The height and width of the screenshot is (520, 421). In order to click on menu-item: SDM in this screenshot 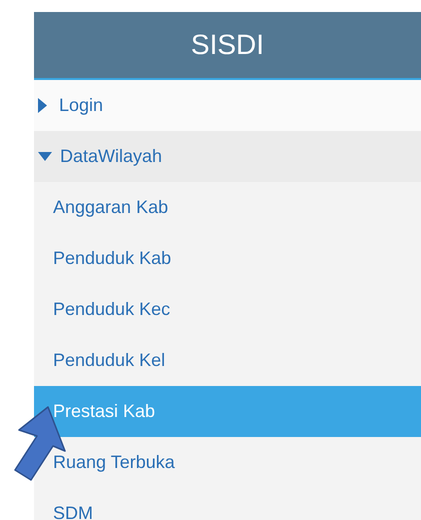, I will do `click(227, 504)`.